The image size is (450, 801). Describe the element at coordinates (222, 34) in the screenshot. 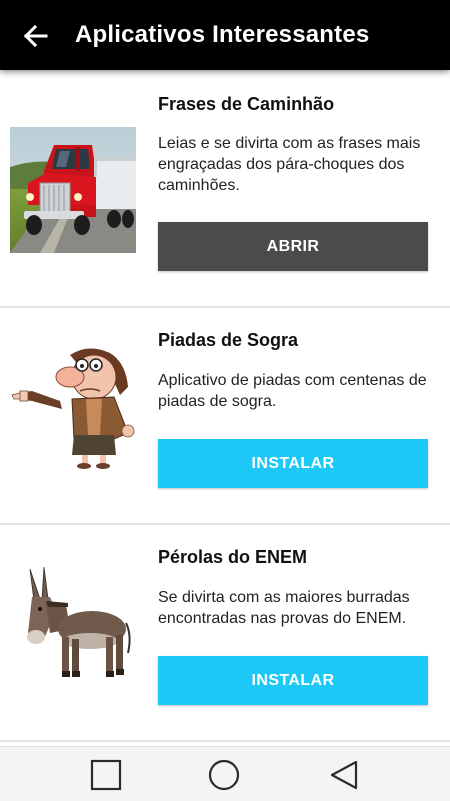

I see `page-title: Aplicativos Interessantes` at that location.